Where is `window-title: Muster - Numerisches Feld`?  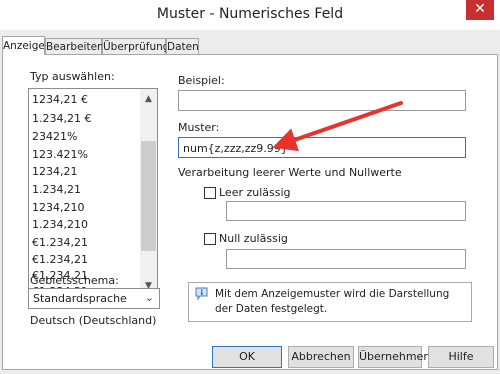 window-title: Muster - Numerisches Feld is located at coordinates (250, 14).